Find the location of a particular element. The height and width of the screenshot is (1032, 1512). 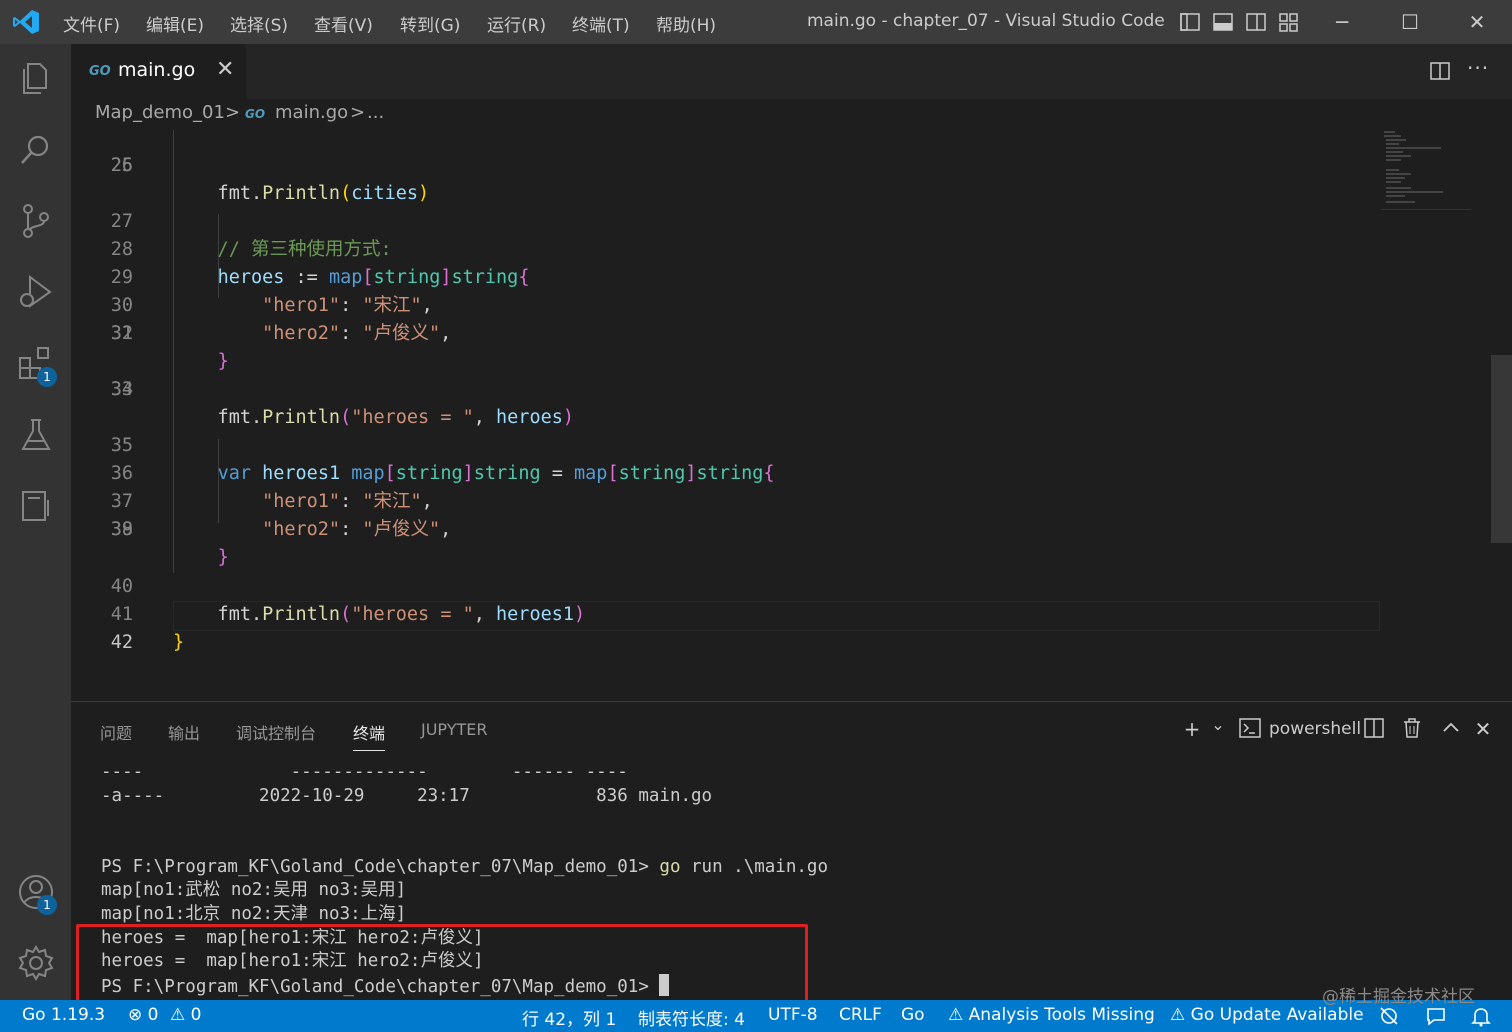

toggle-primary-sidebar-icon is located at coordinates (1190, 22).